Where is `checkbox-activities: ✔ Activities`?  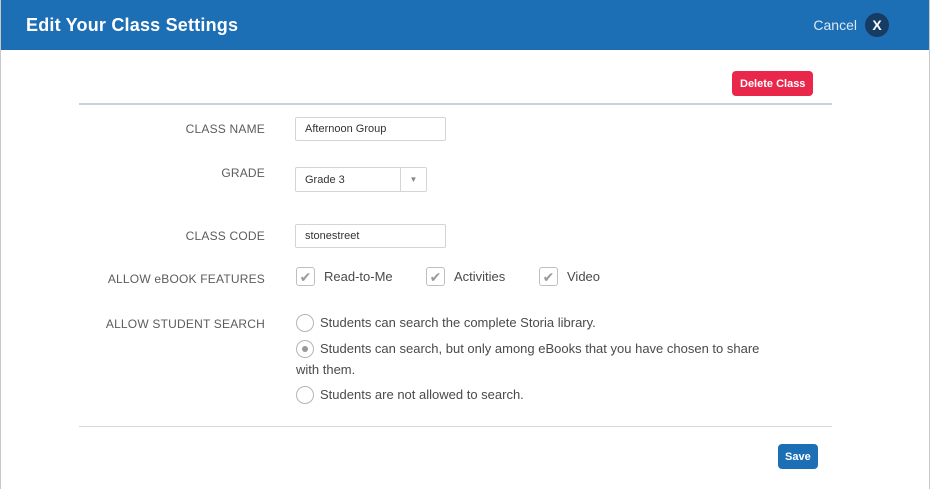 checkbox-activities: ✔ Activities is located at coordinates (465, 276).